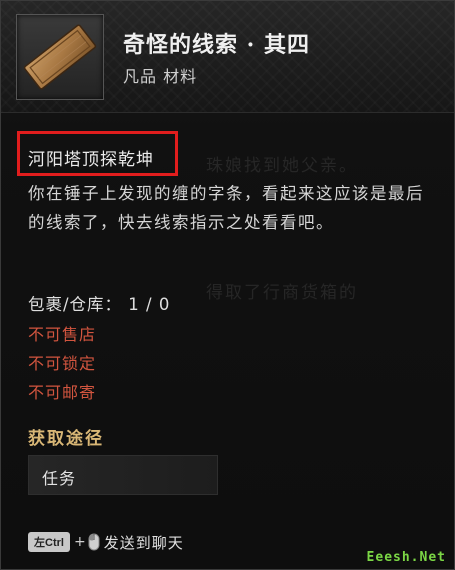  Describe the element at coordinates (62, 392) in the screenshot. I see `restriction-no-mail: 不可邮寄` at that location.